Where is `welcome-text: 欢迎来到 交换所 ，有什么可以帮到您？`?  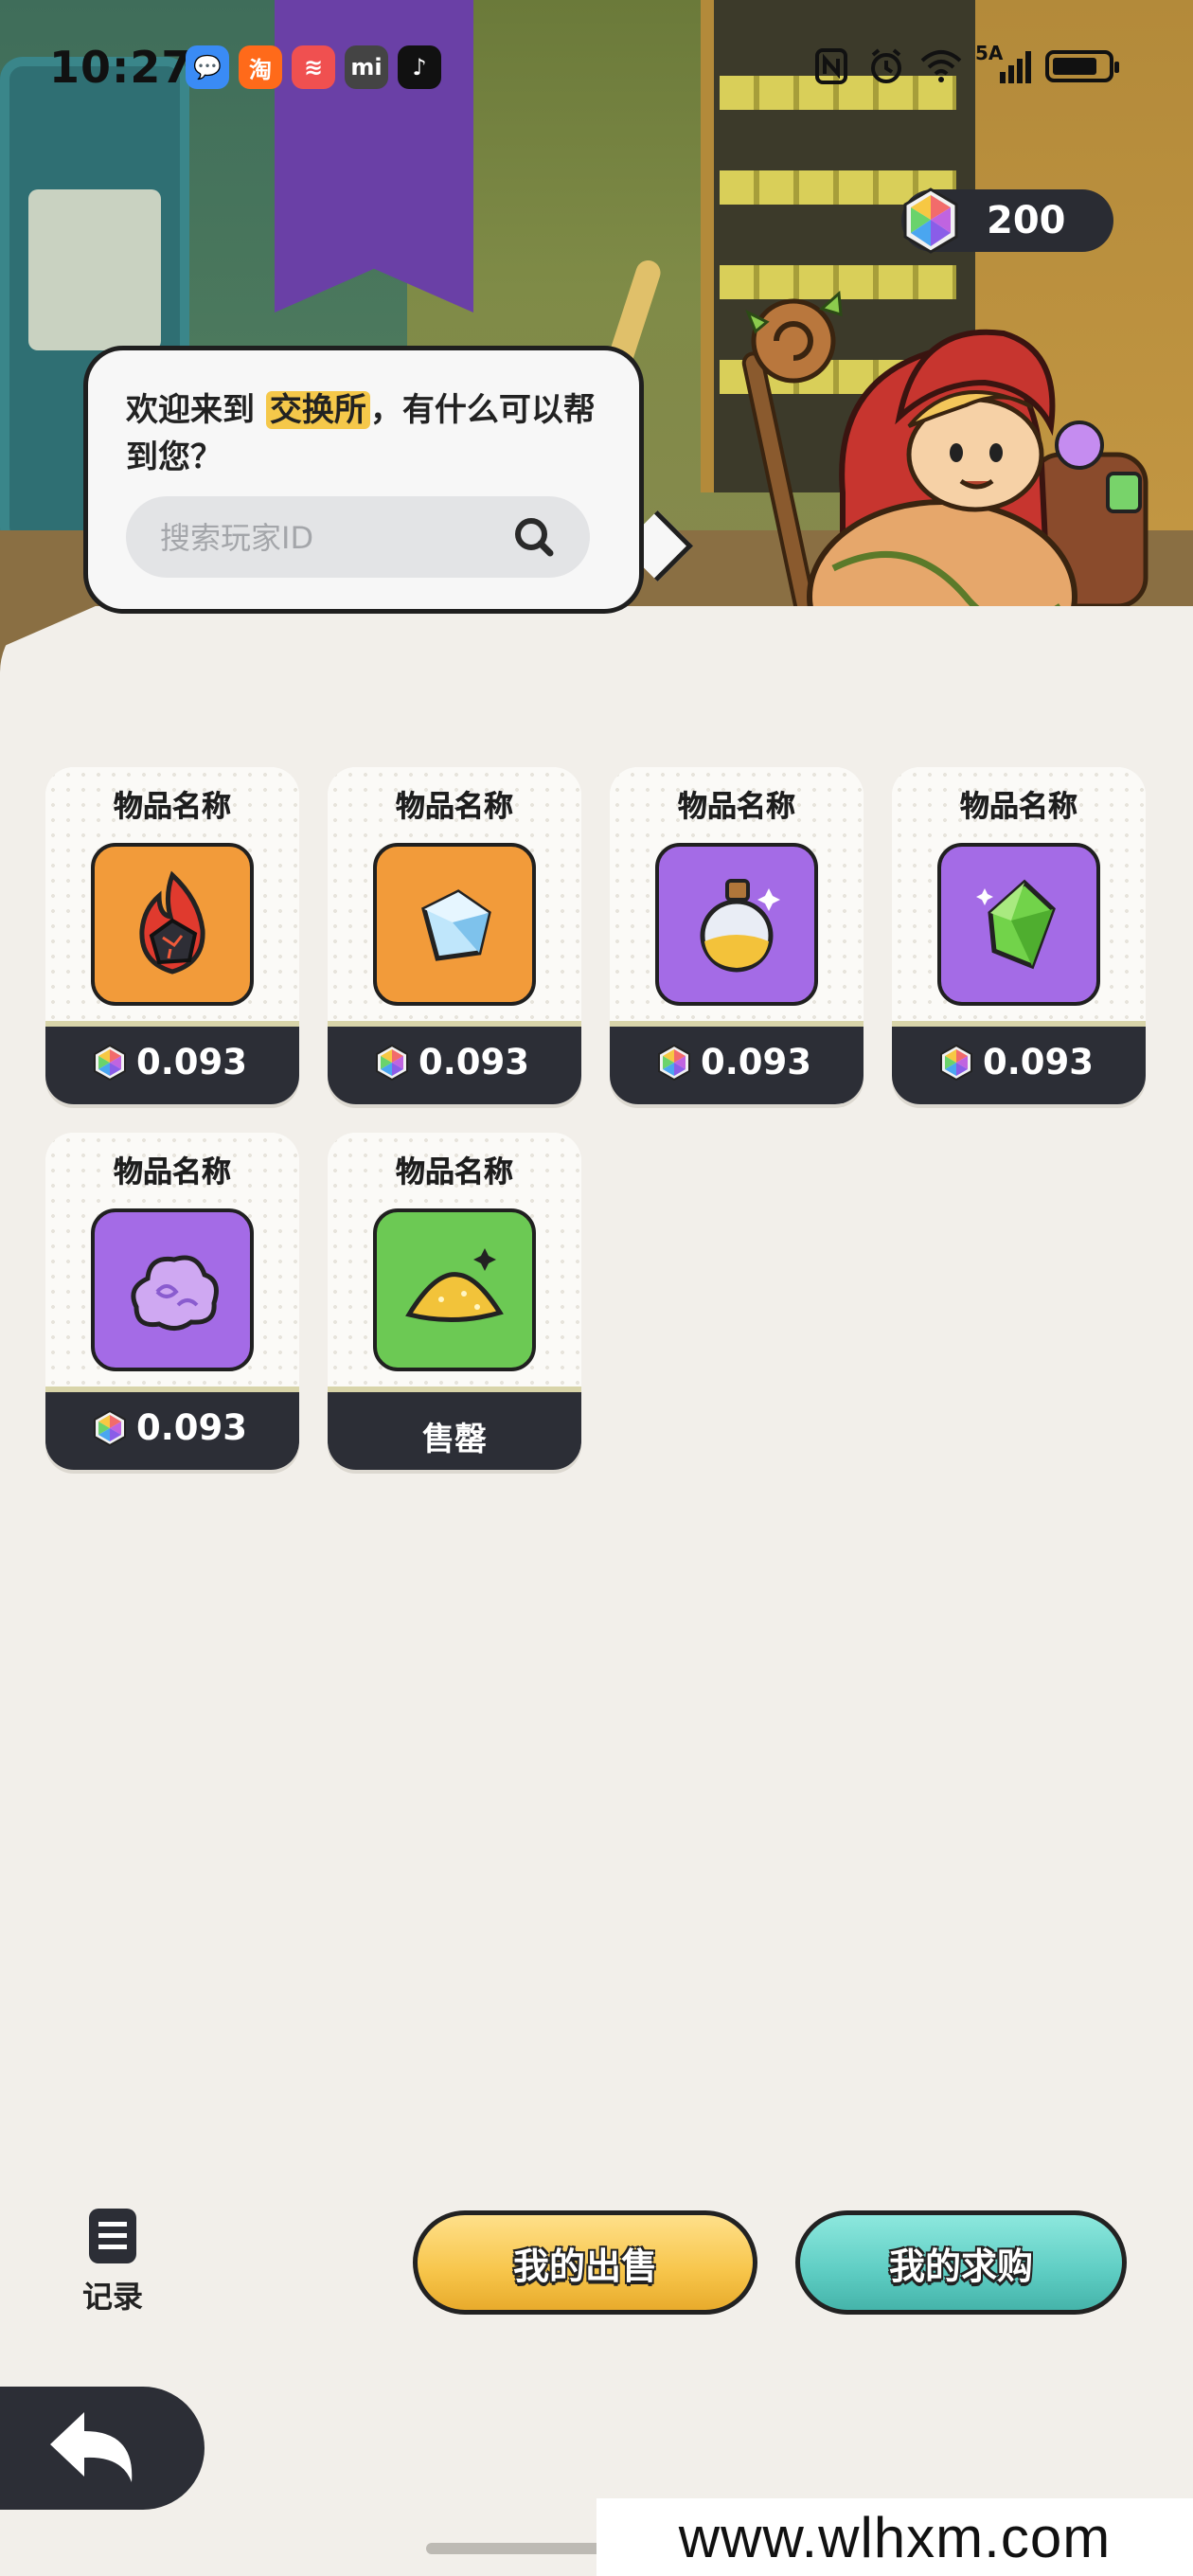 welcome-text: 欢迎来到 交换所 ，有什么可以帮到您？ is located at coordinates (372, 433).